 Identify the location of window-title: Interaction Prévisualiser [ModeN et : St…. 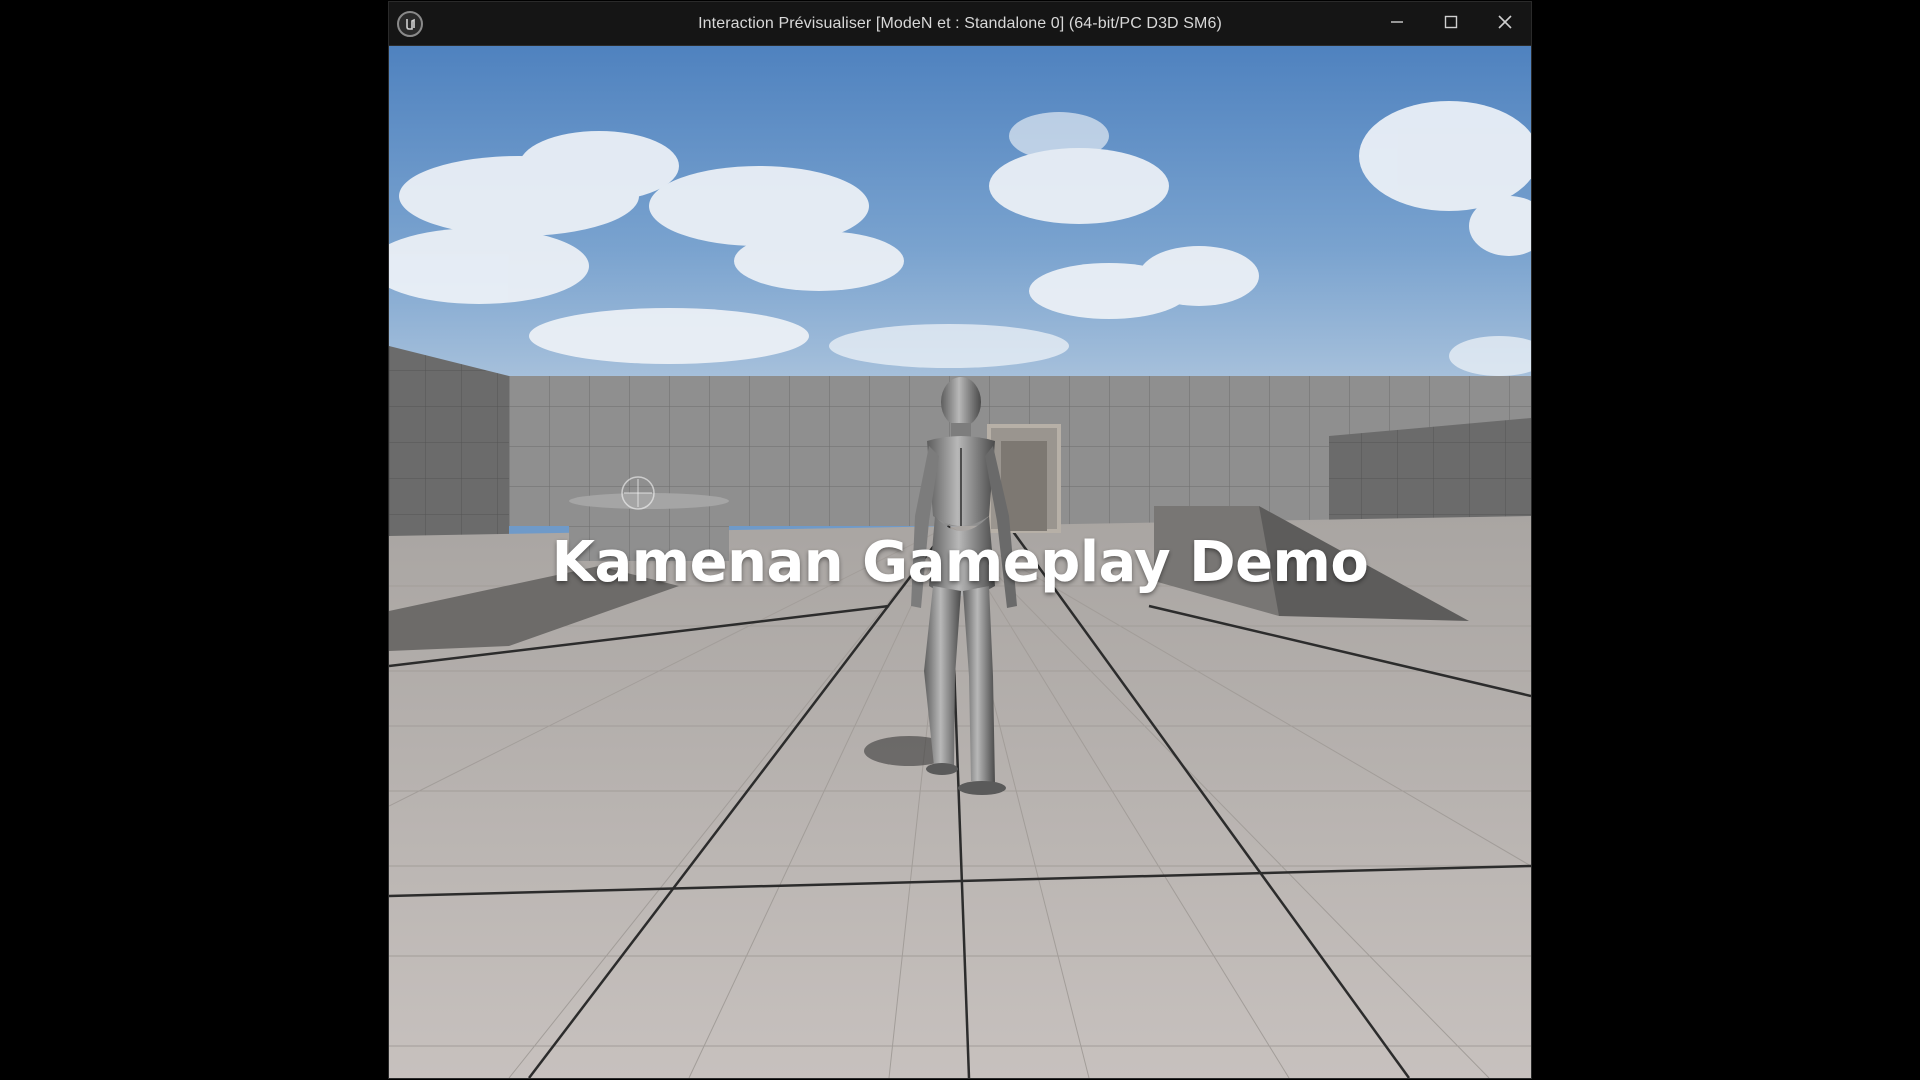
(960, 23).